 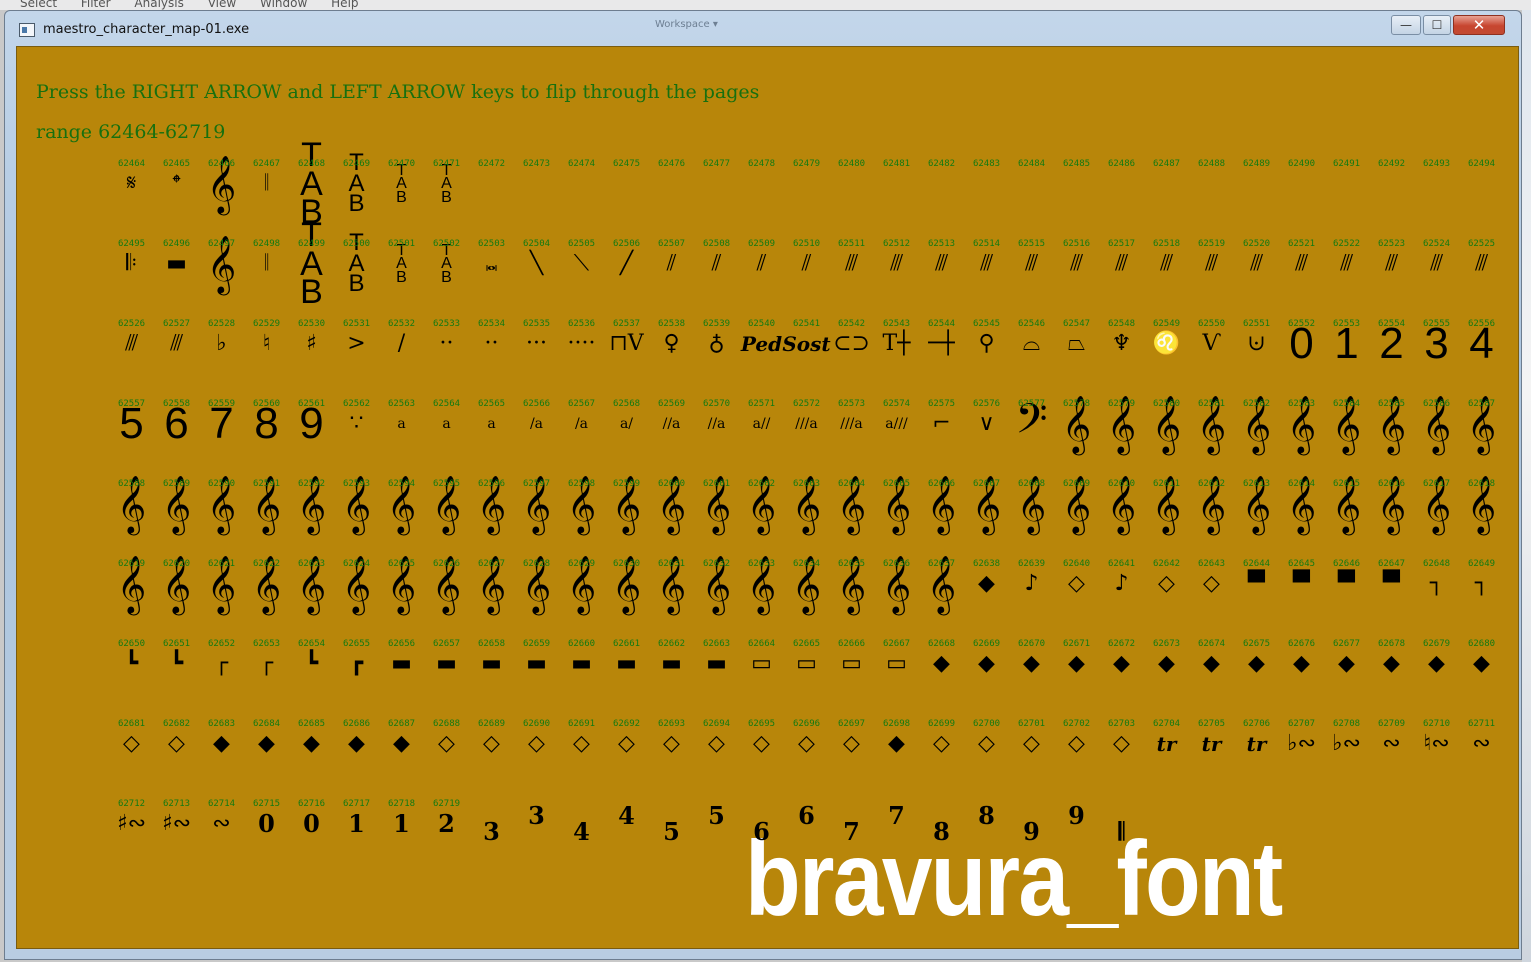 What do you see at coordinates (671, 199) in the screenshot?
I see `glyph-cell: 62476` at bounding box center [671, 199].